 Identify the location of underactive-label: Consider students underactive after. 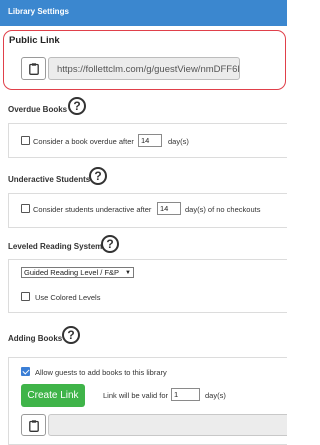
(92, 209).